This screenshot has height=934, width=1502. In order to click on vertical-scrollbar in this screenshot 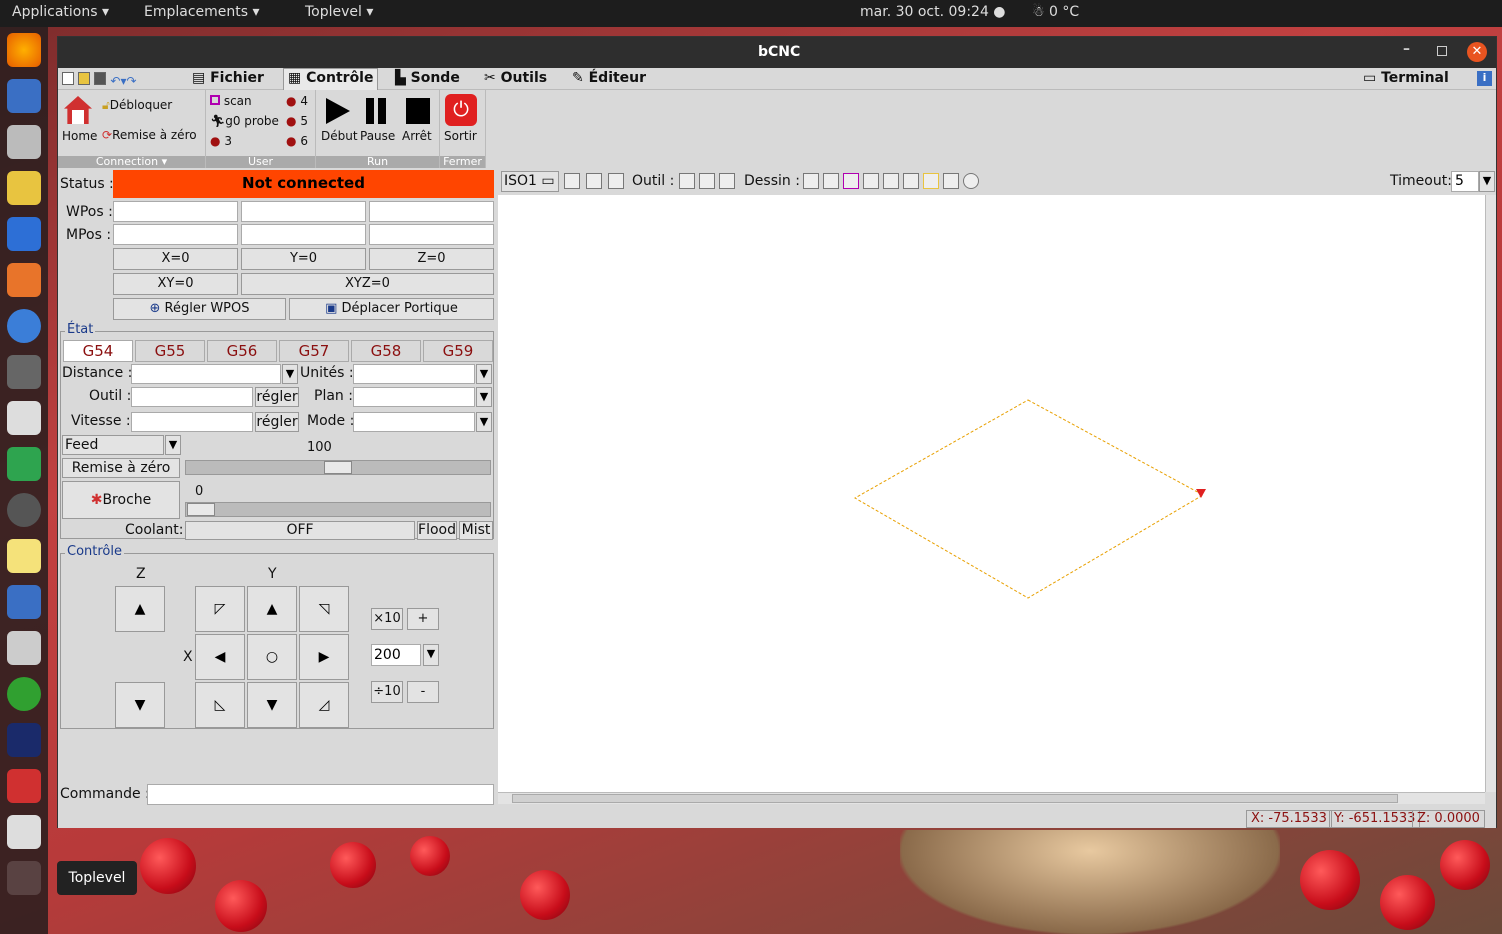, I will do `click(1490, 493)`.